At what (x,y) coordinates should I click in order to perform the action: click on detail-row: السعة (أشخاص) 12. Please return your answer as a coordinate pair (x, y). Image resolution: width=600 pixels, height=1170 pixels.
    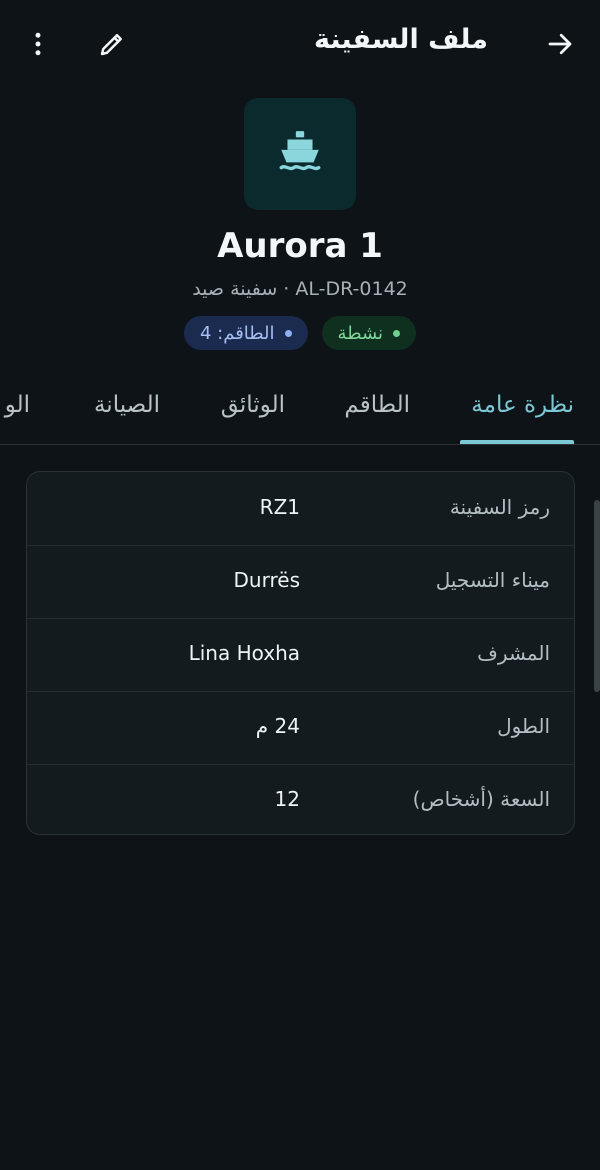
    Looking at the image, I should click on (300, 799).